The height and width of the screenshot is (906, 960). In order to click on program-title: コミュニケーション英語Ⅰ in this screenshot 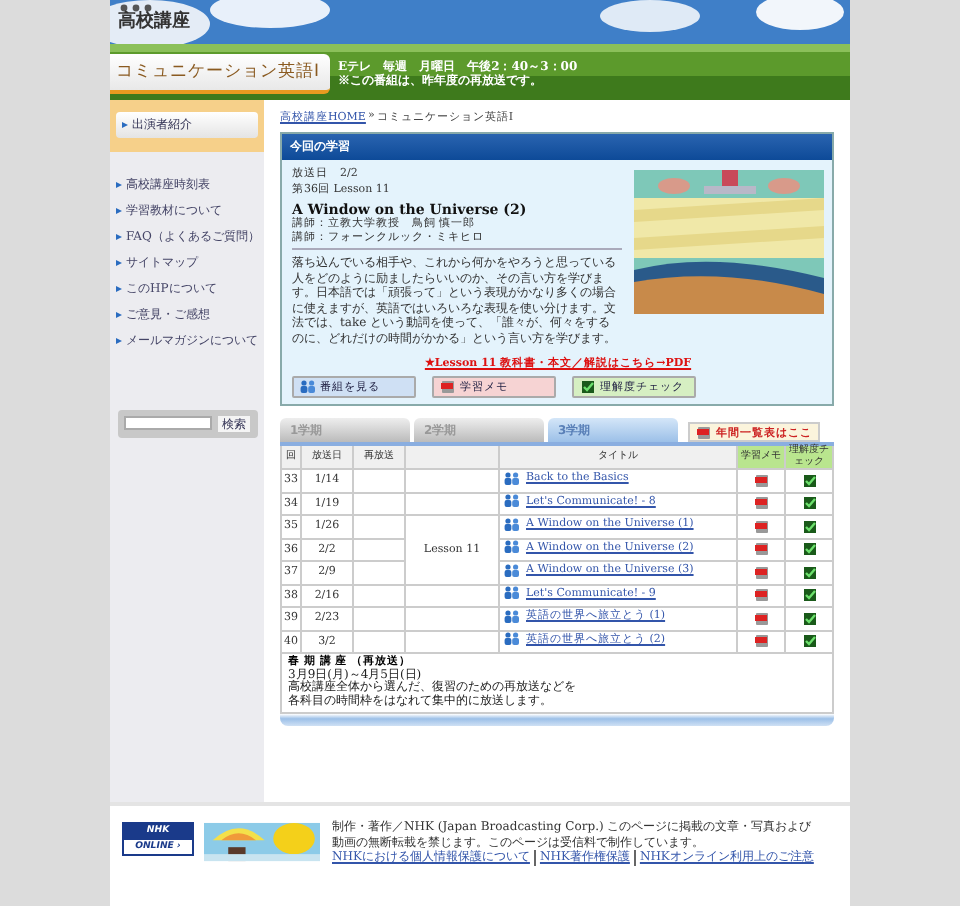, I will do `click(220, 74)`.